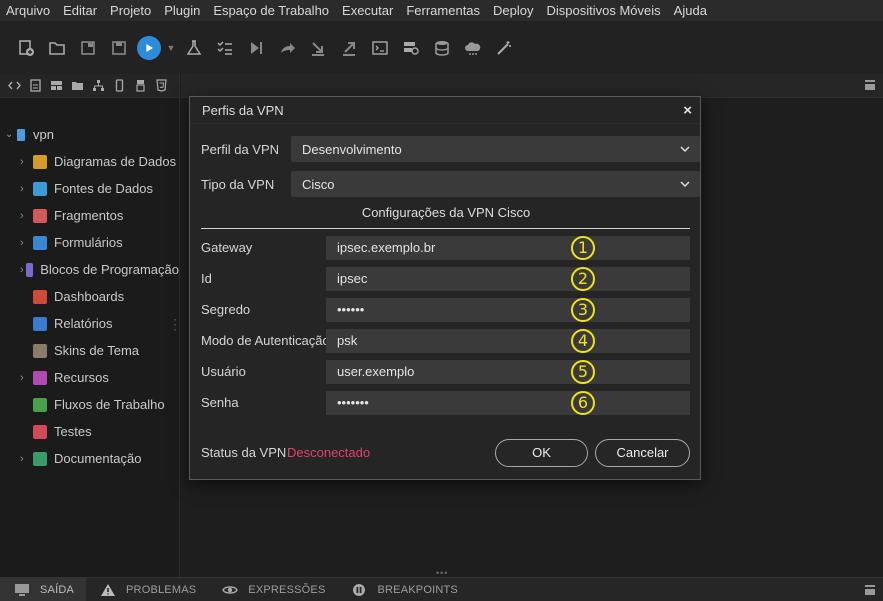 The width and height of the screenshot is (883, 601). Describe the element at coordinates (495, 184) in the screenshot. I see `type-select: Cisco` at that location.